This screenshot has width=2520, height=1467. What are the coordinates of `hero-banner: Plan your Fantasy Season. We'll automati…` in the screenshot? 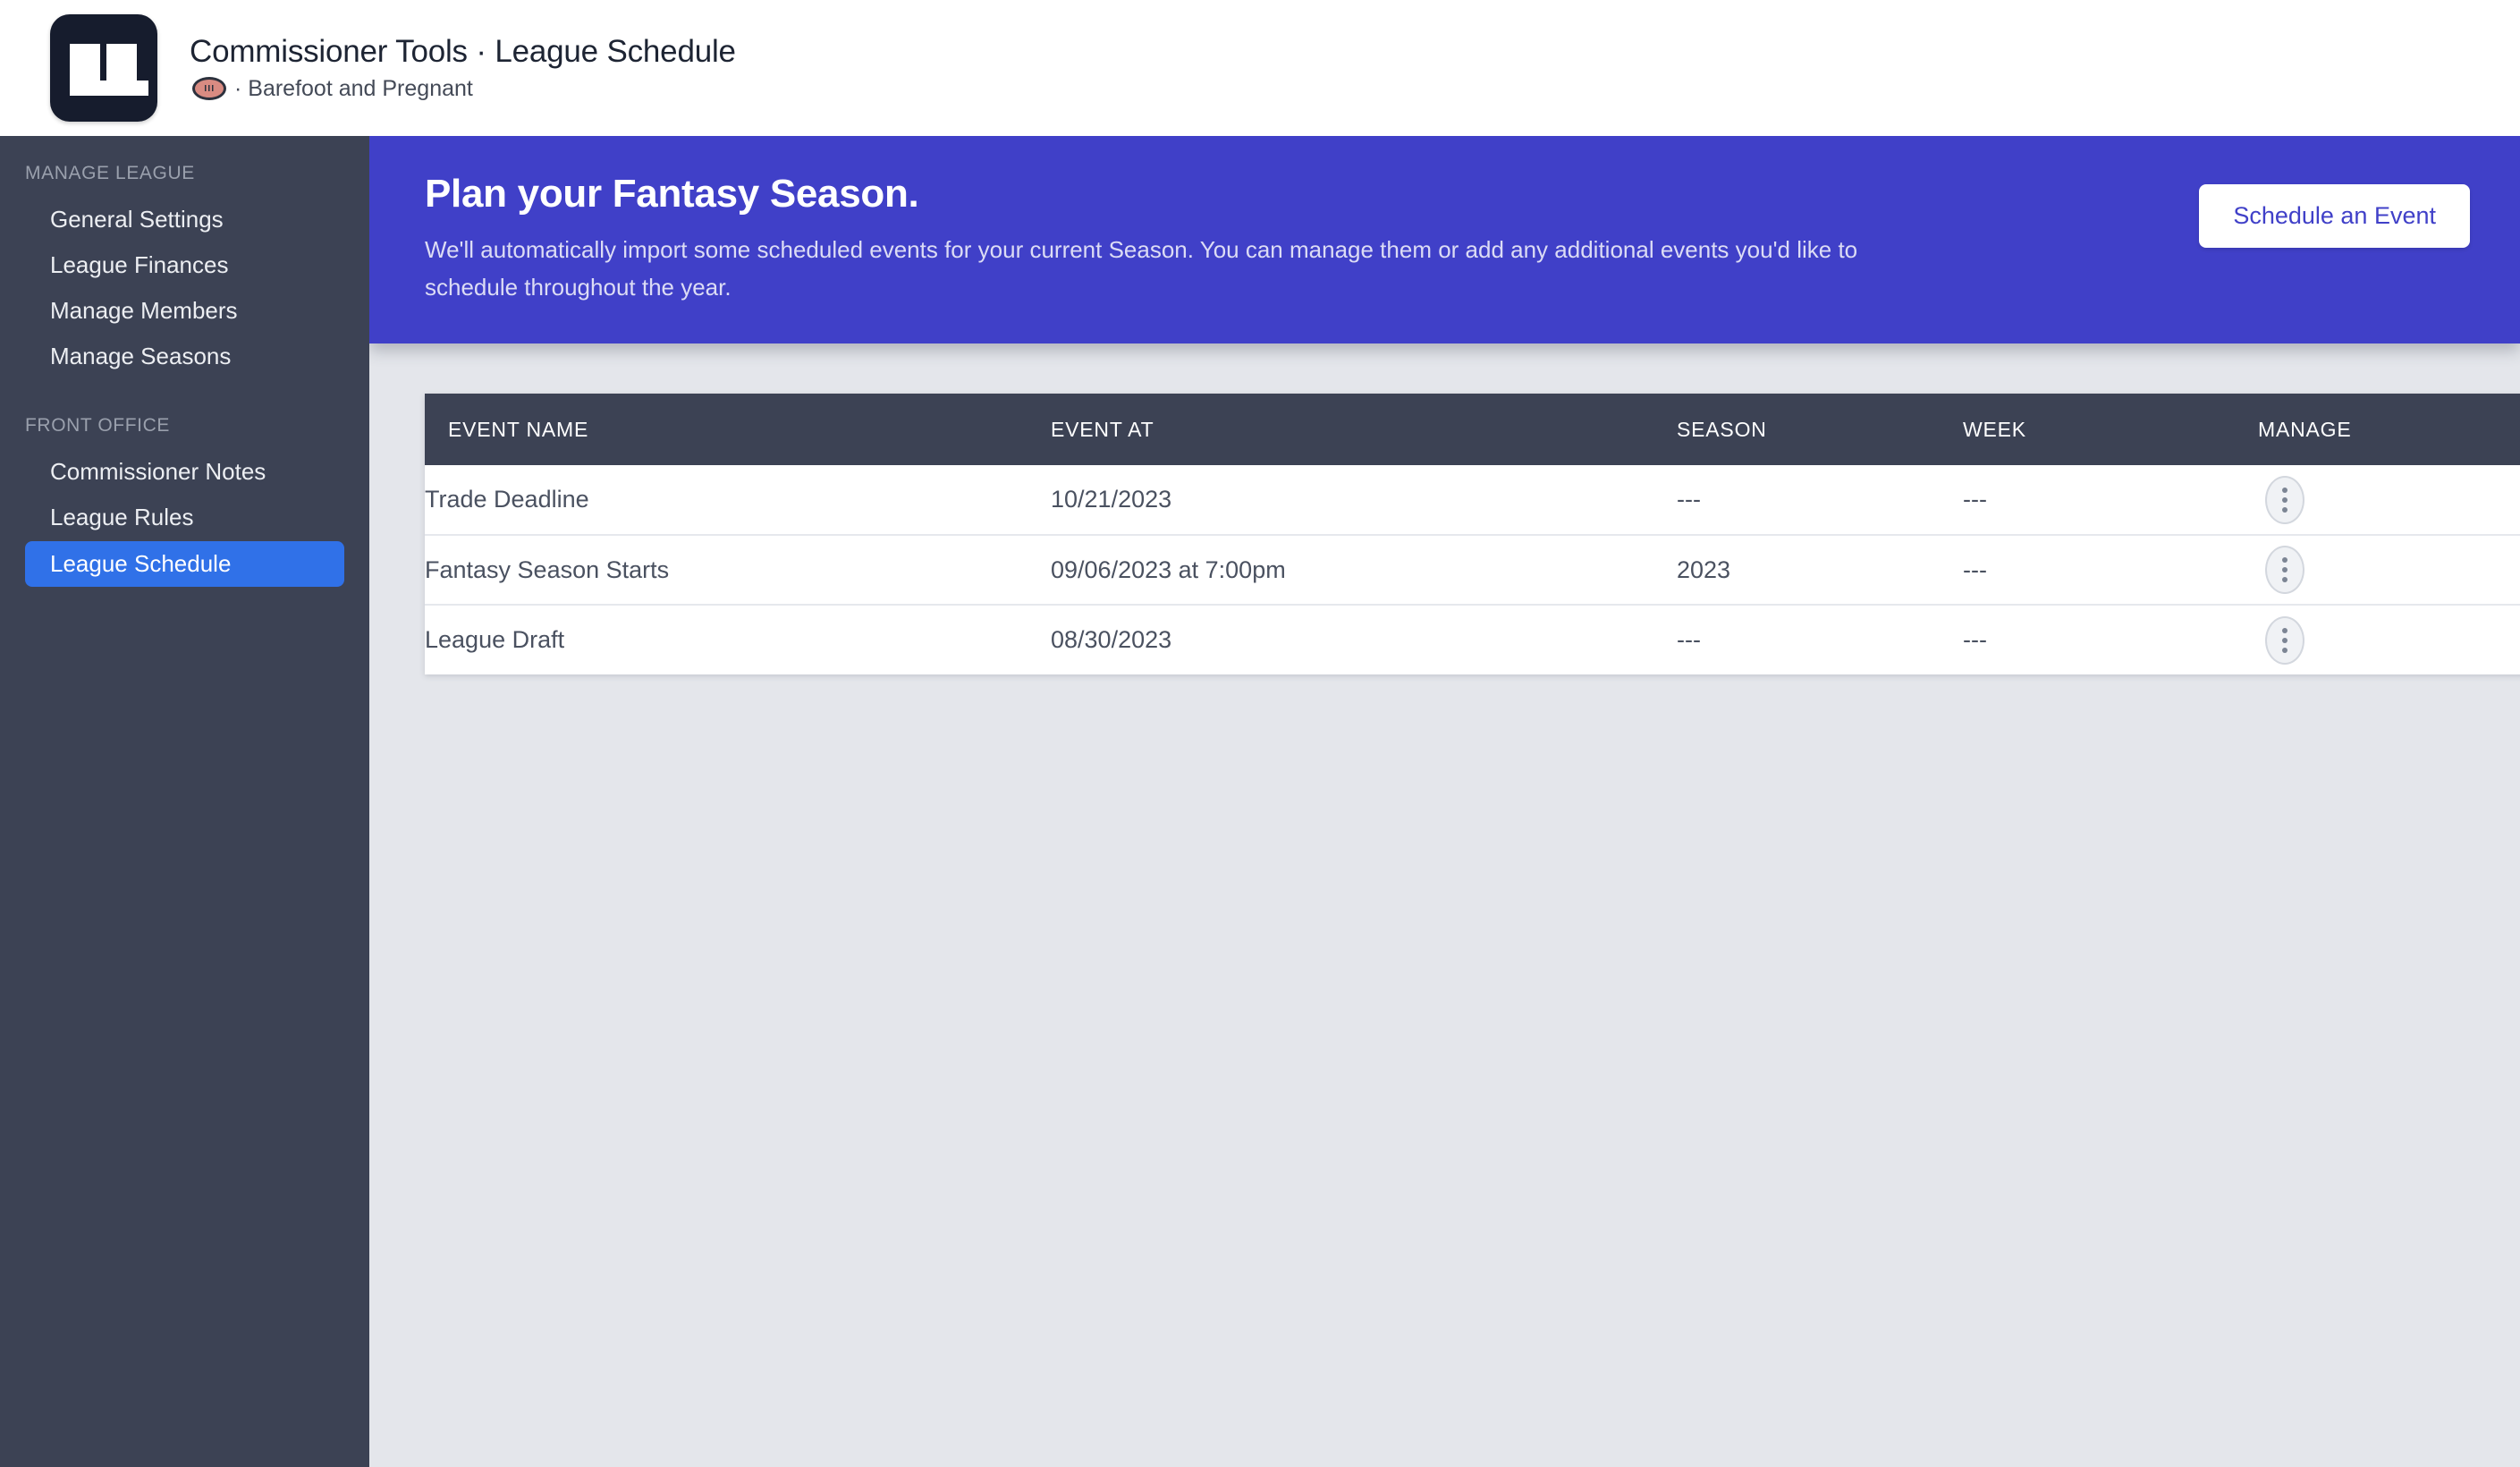 It's located at (1444, 240).